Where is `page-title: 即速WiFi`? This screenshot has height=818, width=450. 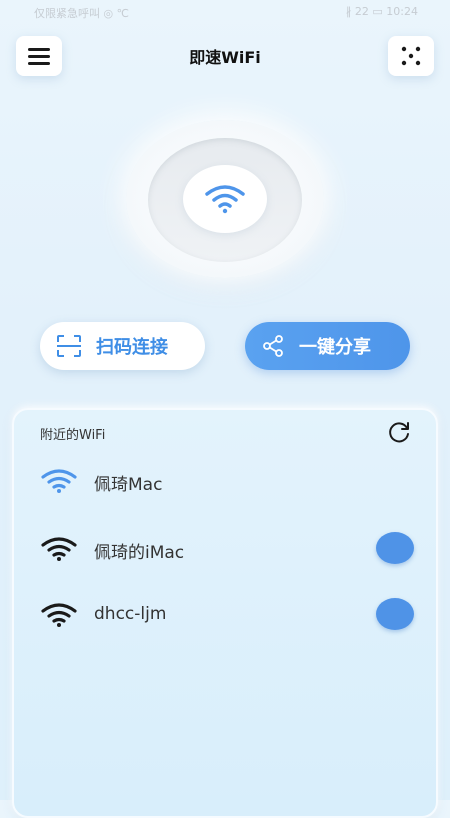 page-title: 即速WiFi is located at coordinates (225, 57).